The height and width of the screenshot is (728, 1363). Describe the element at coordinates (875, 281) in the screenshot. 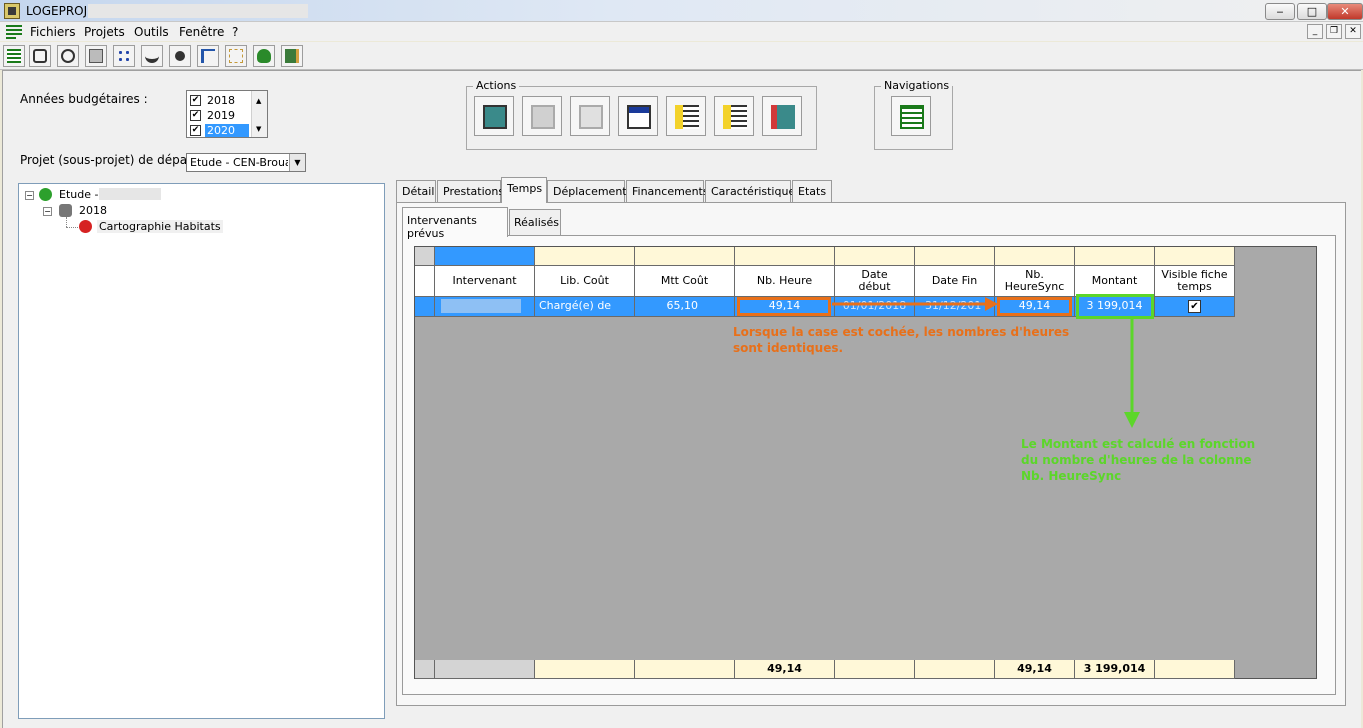

I see `header-date-debut: Date début` at that location.